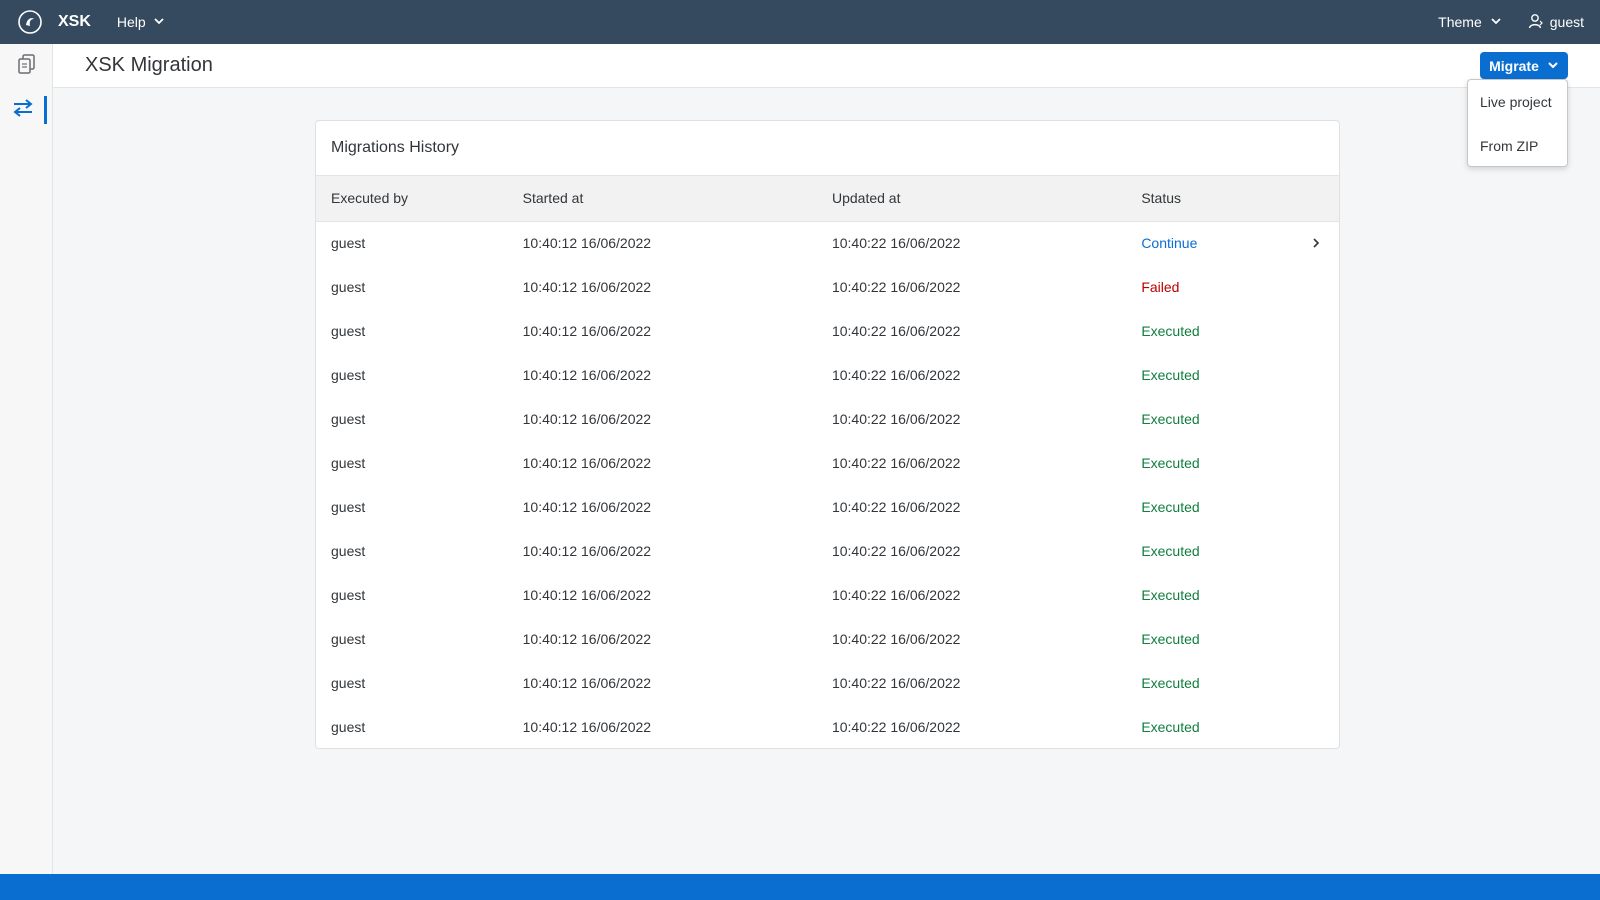 The height and width of the screenshot is (900, 1600). Describe the element at coordinates (1160, 287) in the screenshot. I see `status-cell: Failed` at that location.